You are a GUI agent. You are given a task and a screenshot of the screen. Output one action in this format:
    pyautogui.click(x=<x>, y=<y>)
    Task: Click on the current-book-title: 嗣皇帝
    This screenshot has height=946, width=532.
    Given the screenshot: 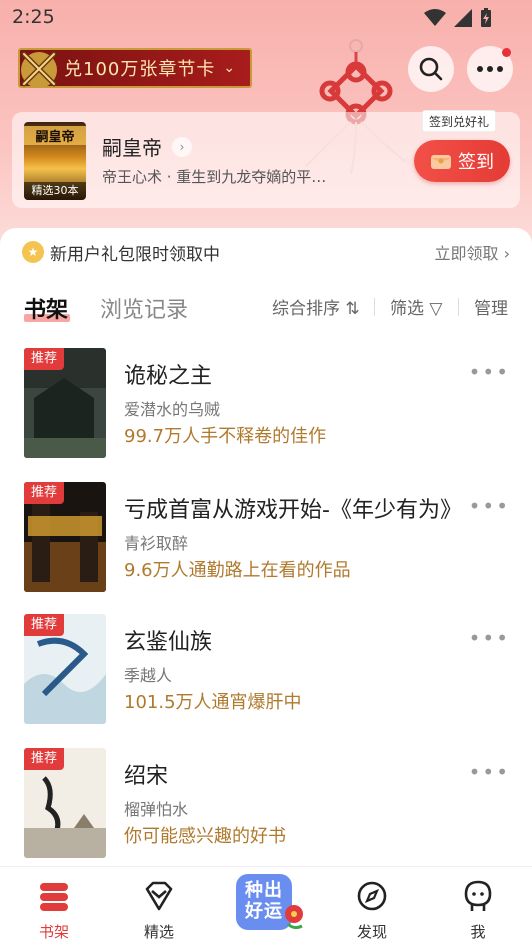 What is the action you would take?
    pyautogui.click(x=132, y=148)
    